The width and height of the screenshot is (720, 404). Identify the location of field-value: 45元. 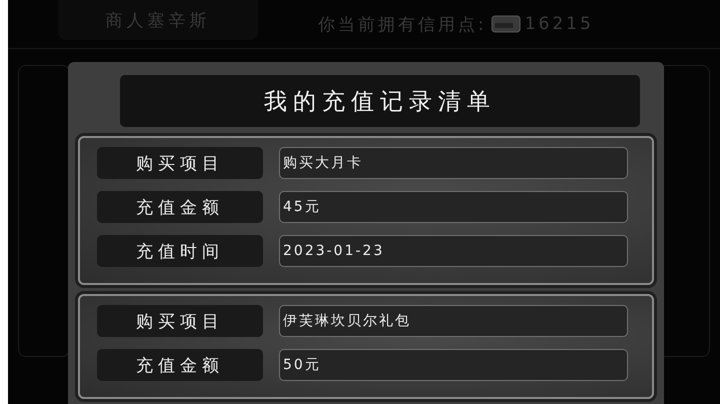
(453, 207).